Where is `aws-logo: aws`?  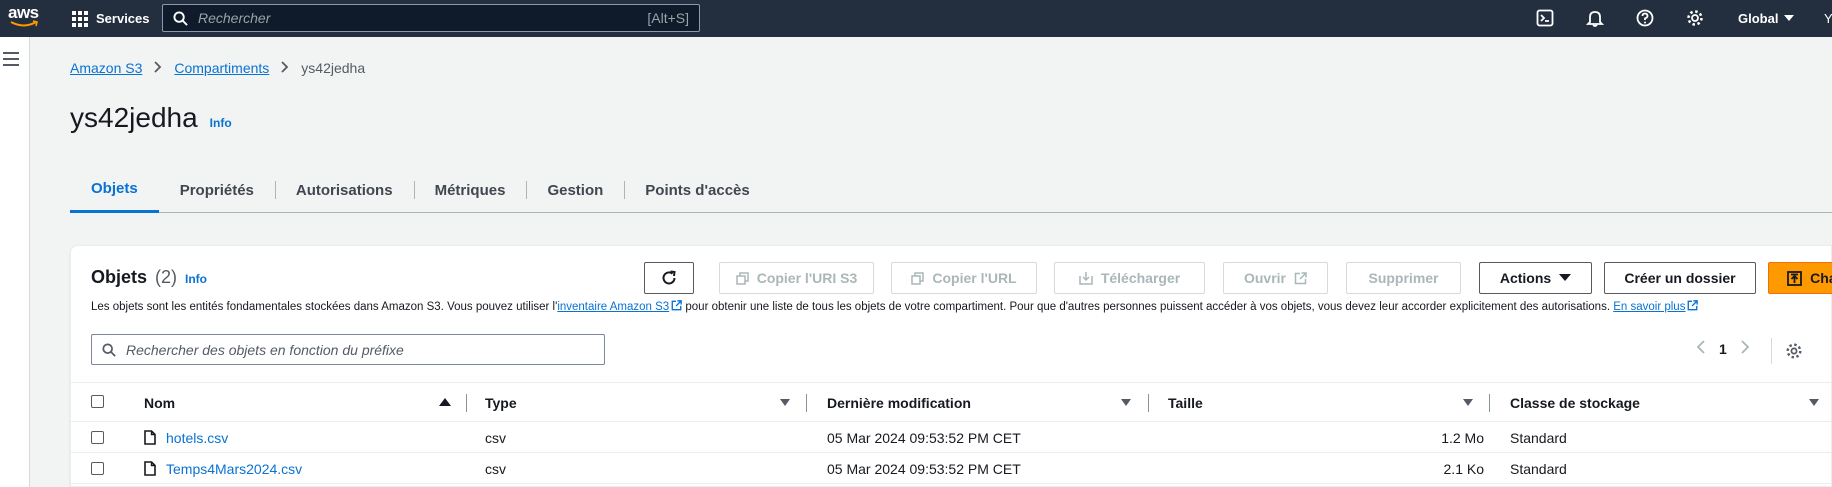 aws-logo: aws is located at coordinates (26, 18).